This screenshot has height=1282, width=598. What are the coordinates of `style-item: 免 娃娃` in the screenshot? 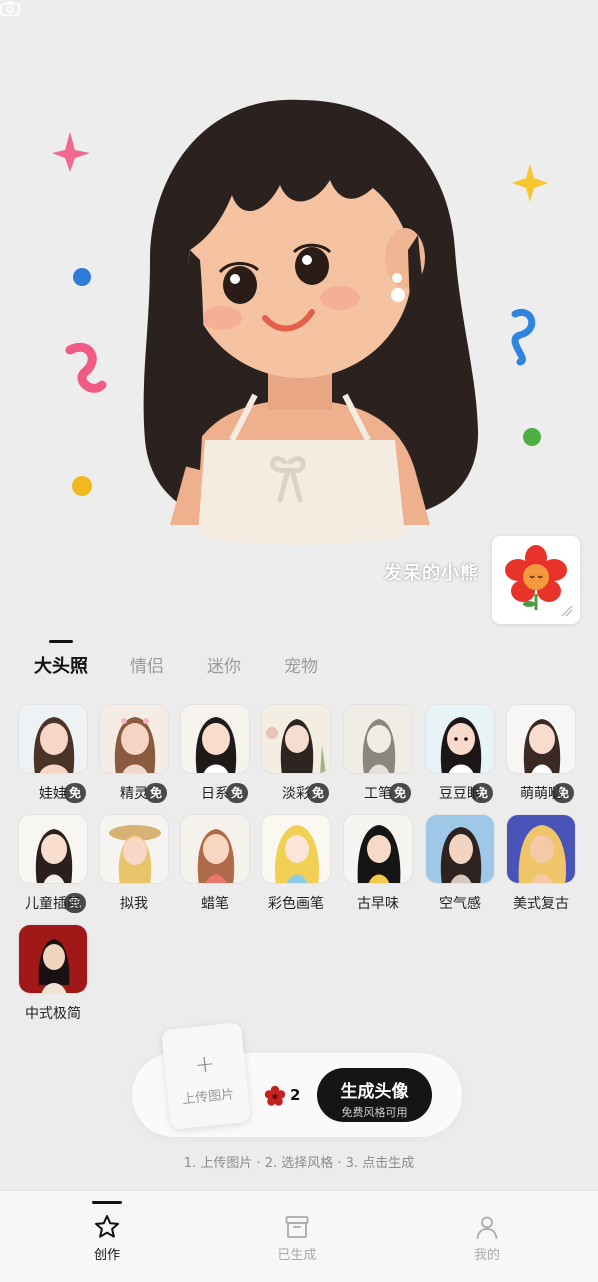 It's located at (53, 755).